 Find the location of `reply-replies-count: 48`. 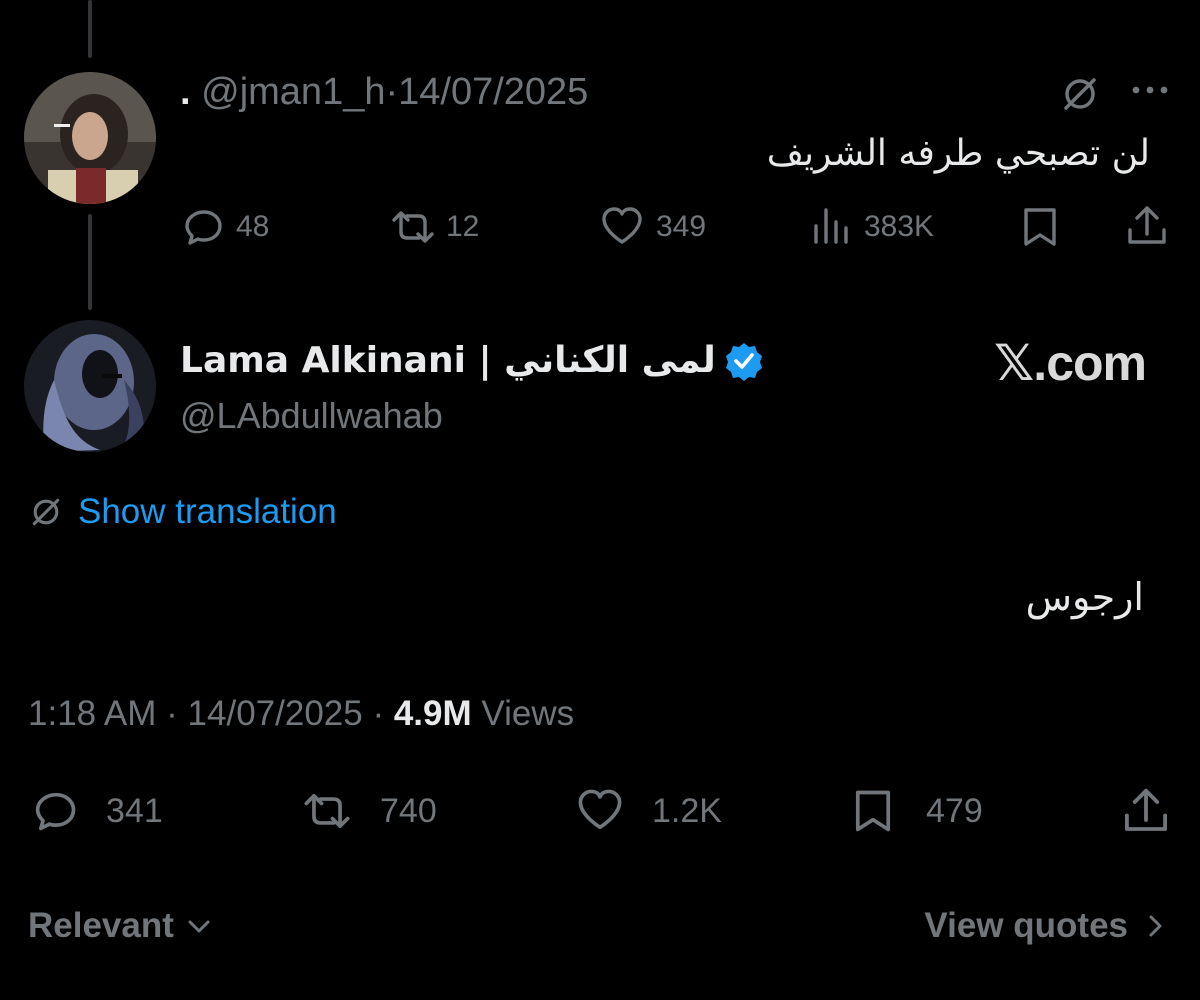

reply-replies-count: 48 is located at coordinates (253, 226).